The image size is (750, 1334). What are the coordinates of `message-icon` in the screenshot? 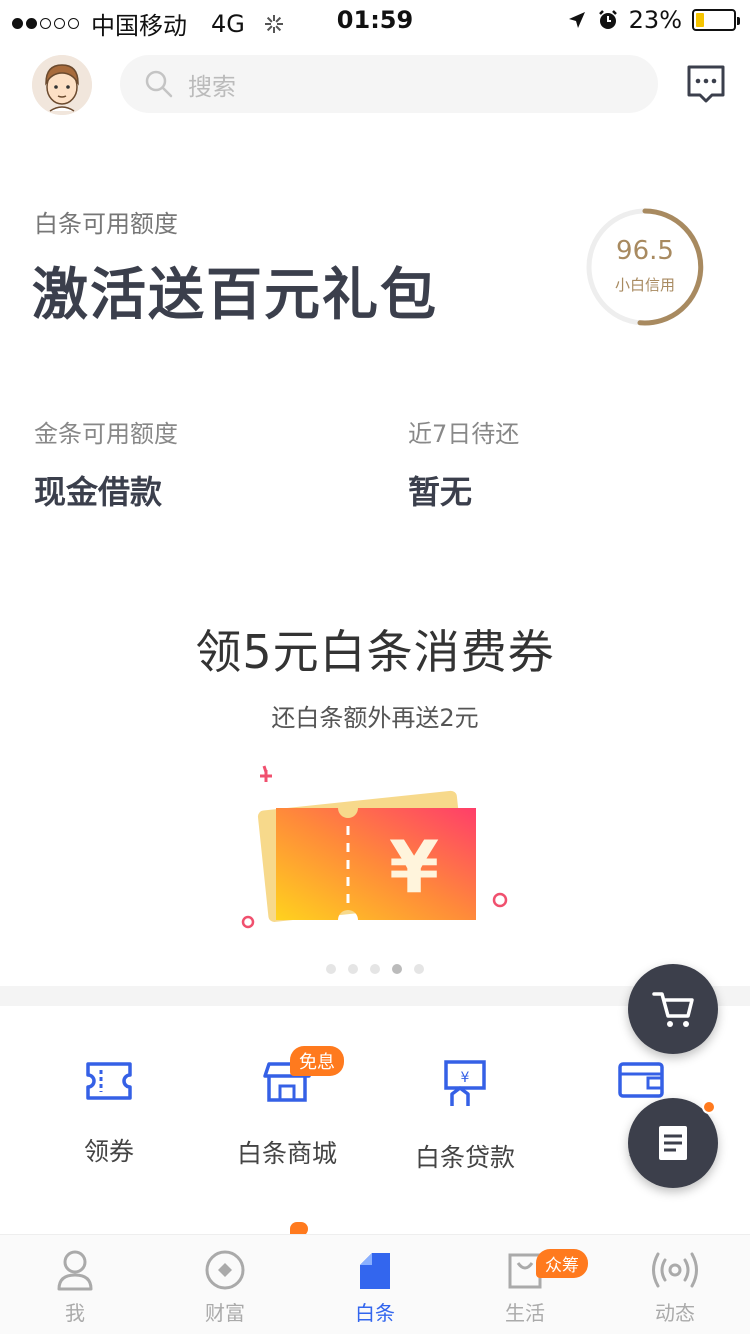 It's located at (706, 84).